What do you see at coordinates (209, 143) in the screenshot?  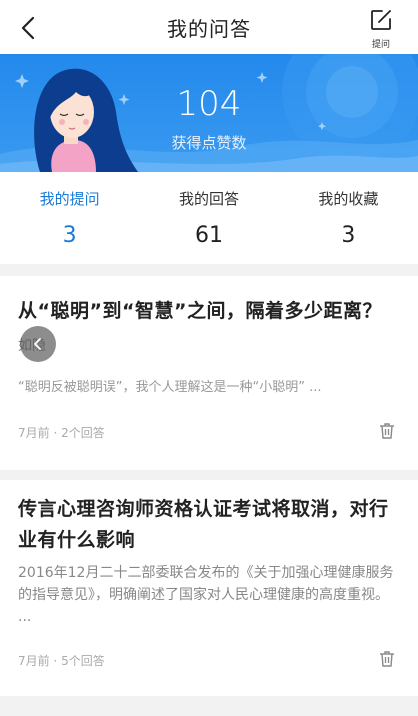 I see `likes-label: 获得点赞数` at bounding box center [209, 143].